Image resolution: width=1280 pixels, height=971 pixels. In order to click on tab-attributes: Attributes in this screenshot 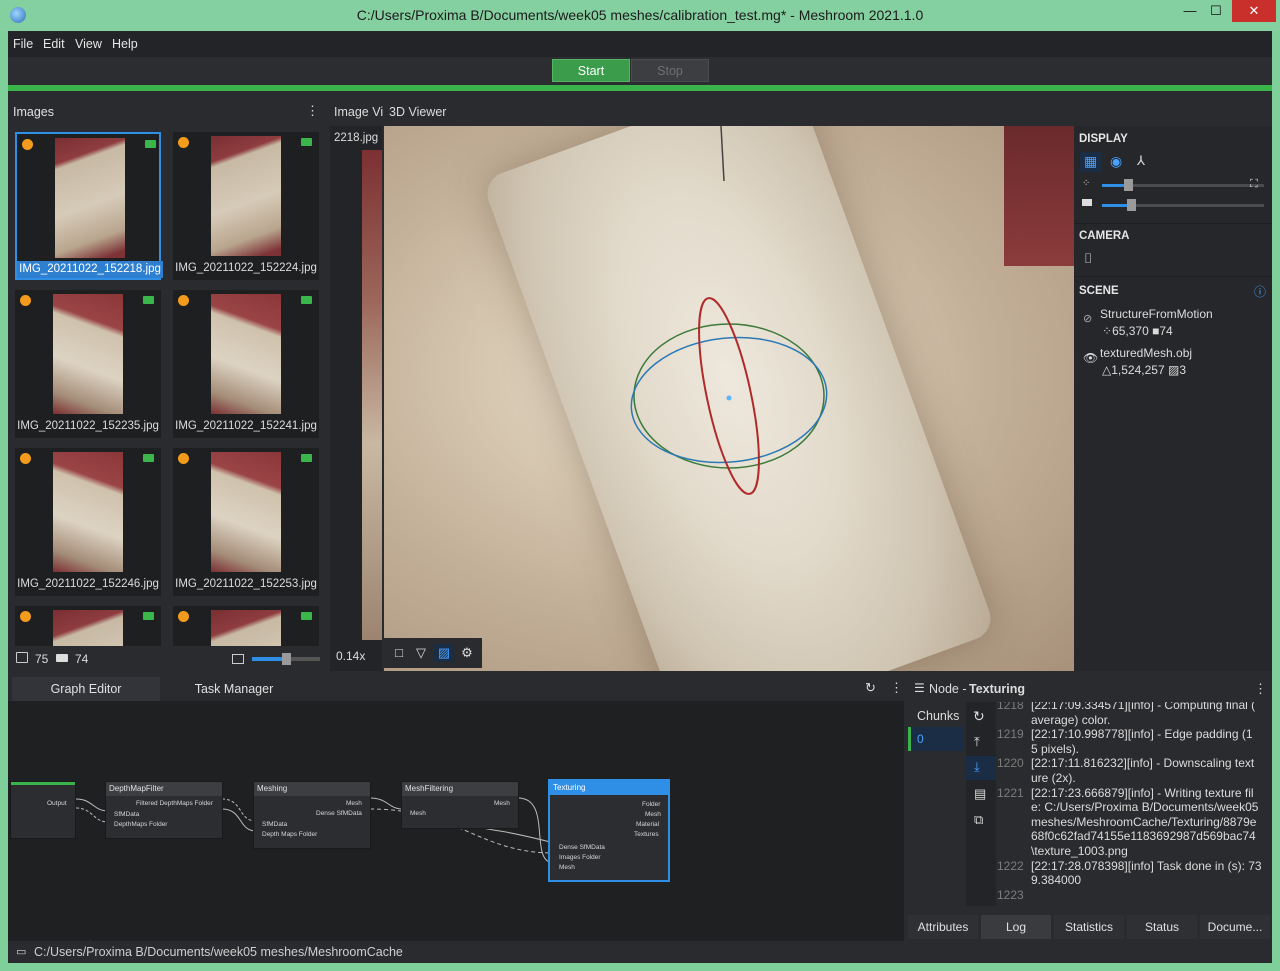, I will do `click(943, 927)`.